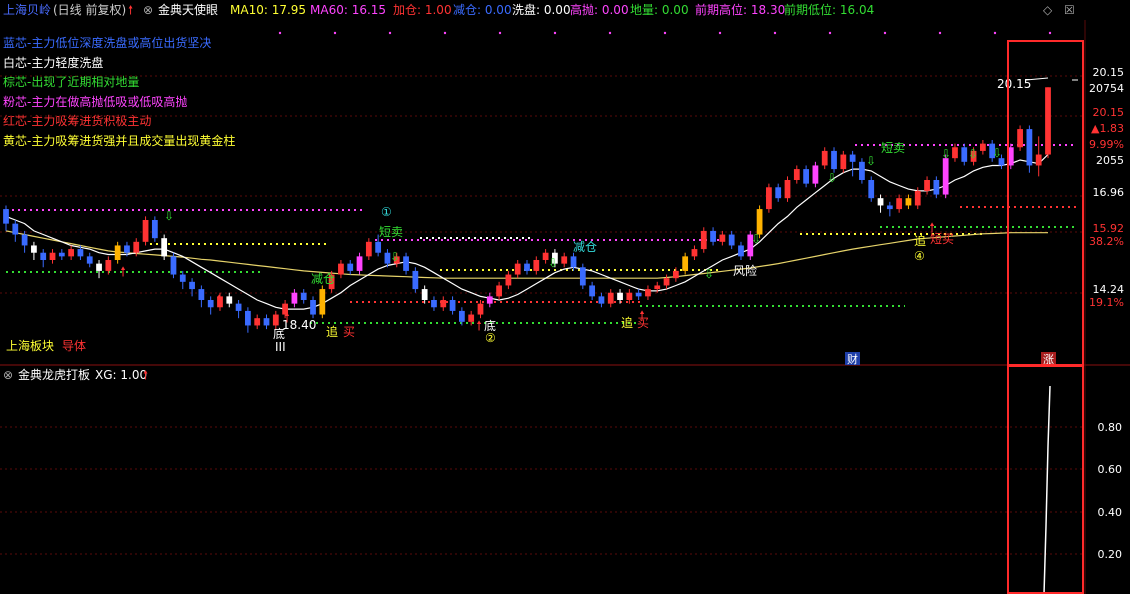 This screenshot has width=1130, height=594. What do you see at coordinates (1069, 10) in the screenshot?
I see `close-box-icon: ☒` at bounding box center [1069, 10].